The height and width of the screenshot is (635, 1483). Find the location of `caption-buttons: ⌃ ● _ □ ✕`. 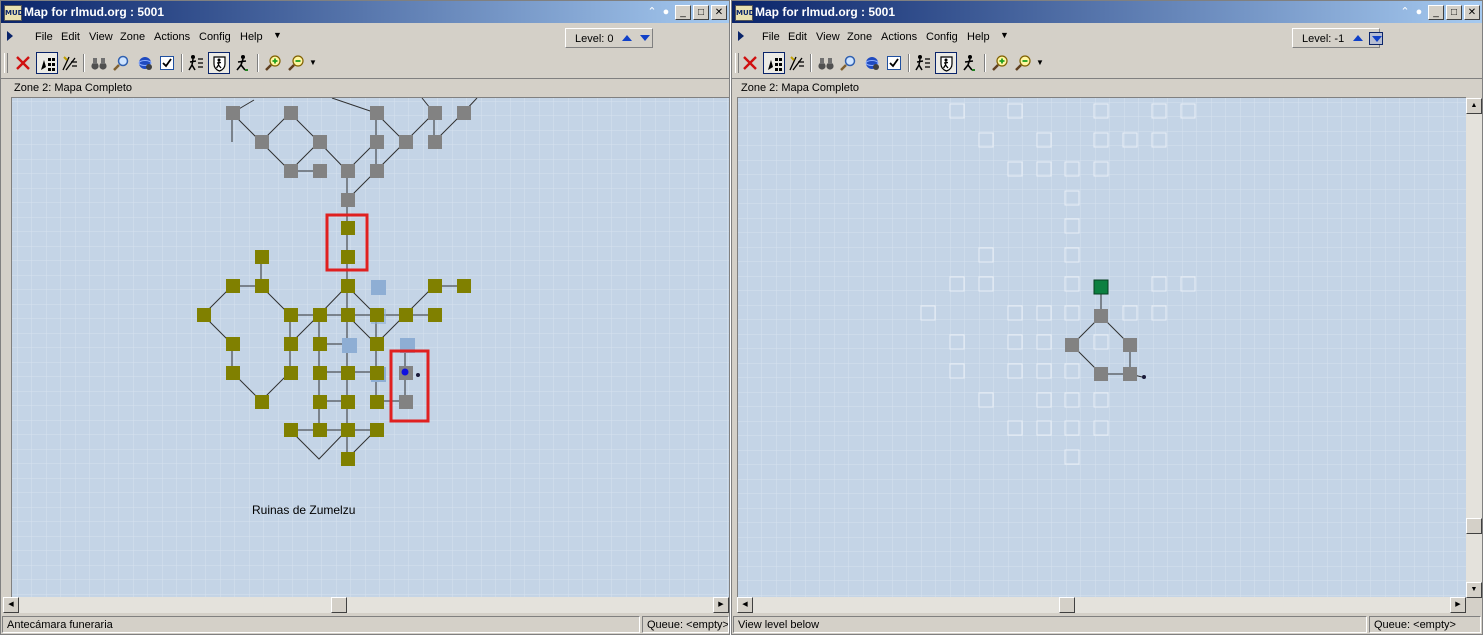

caption-buttons: ⌃ ● _ □ ✕ is located at coordinates (686, 12).